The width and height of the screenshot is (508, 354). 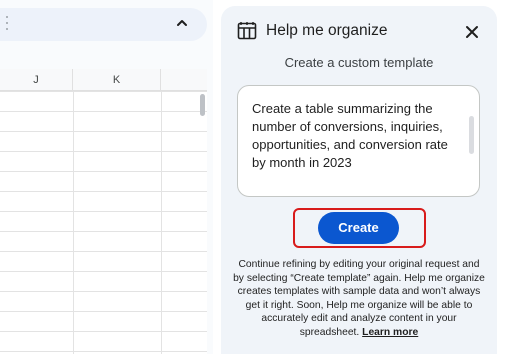 I want to click on panel-gutter, so click(x=210, y=177).